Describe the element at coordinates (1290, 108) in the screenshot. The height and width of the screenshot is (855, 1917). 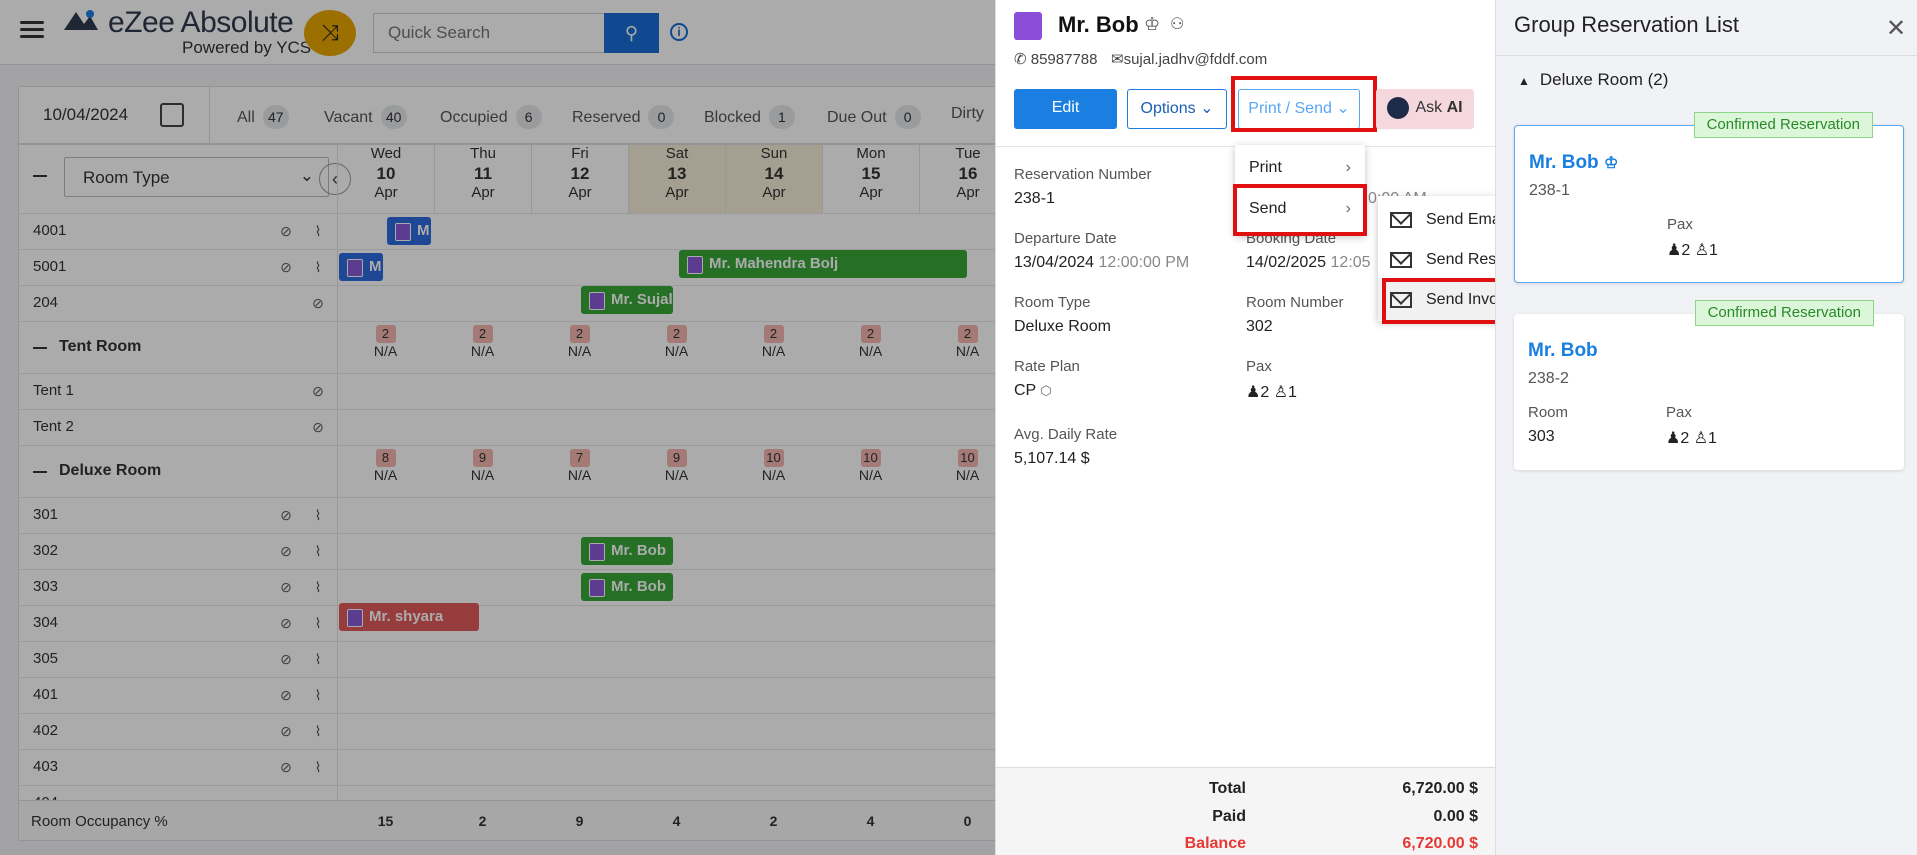
I see `print-send-label: Print / Send` at that location.